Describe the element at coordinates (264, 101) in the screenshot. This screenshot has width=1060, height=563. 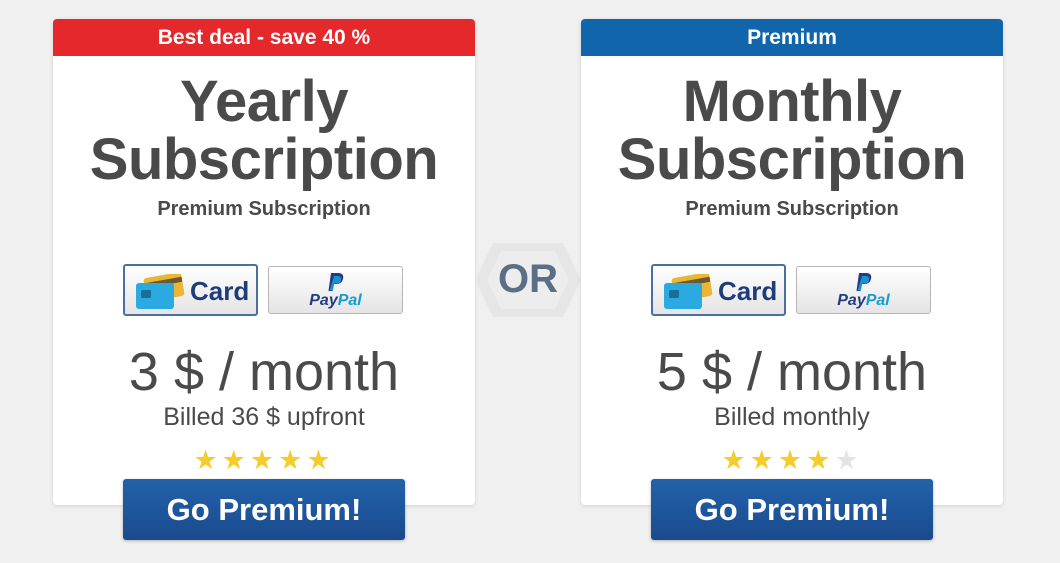
I see `plan-title-line1: Yearly` at that location.